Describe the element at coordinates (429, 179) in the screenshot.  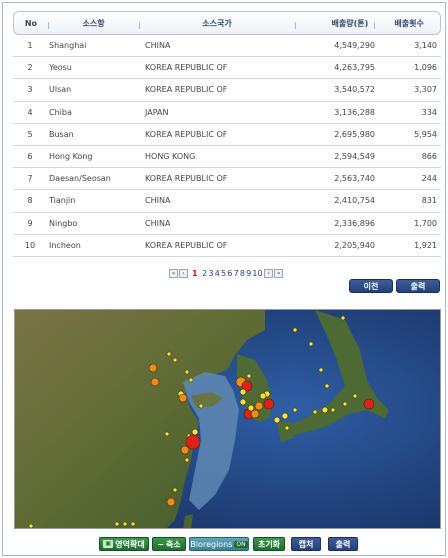
I see `row-count: 244` at that location.